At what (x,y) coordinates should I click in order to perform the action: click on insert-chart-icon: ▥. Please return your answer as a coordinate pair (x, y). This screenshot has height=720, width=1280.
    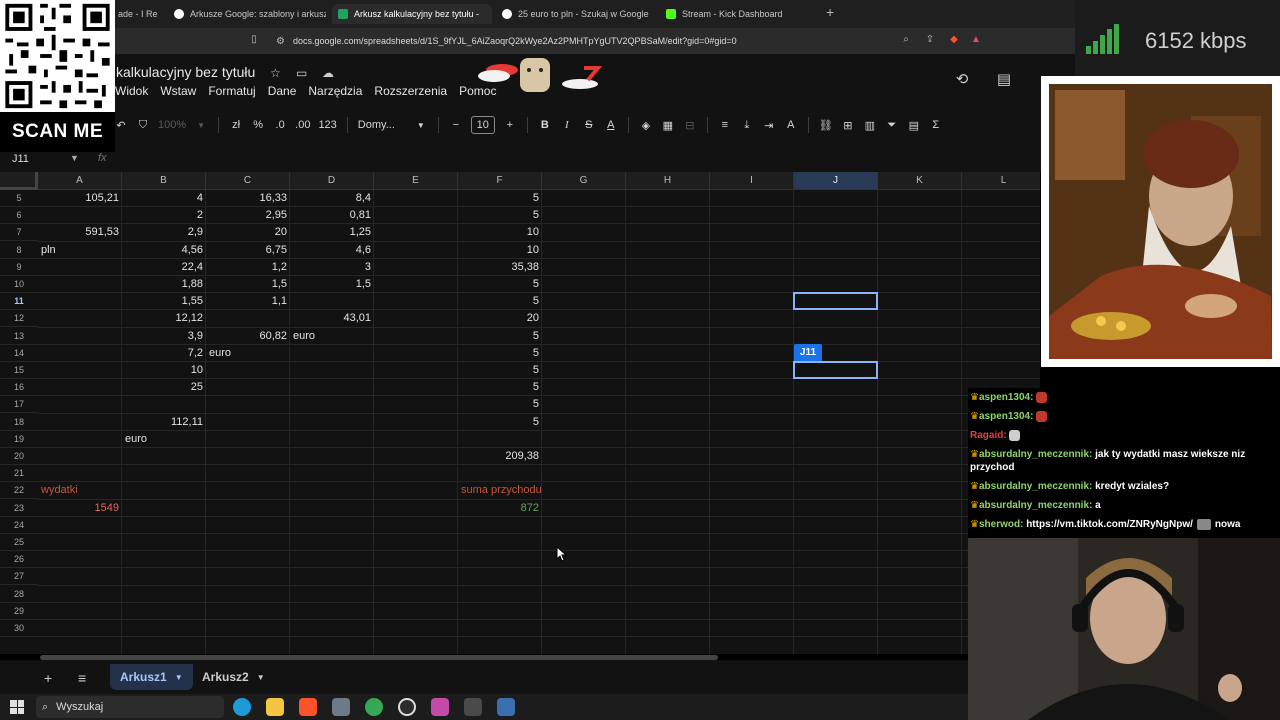
    Looking at the image, I should click on (870, 125).